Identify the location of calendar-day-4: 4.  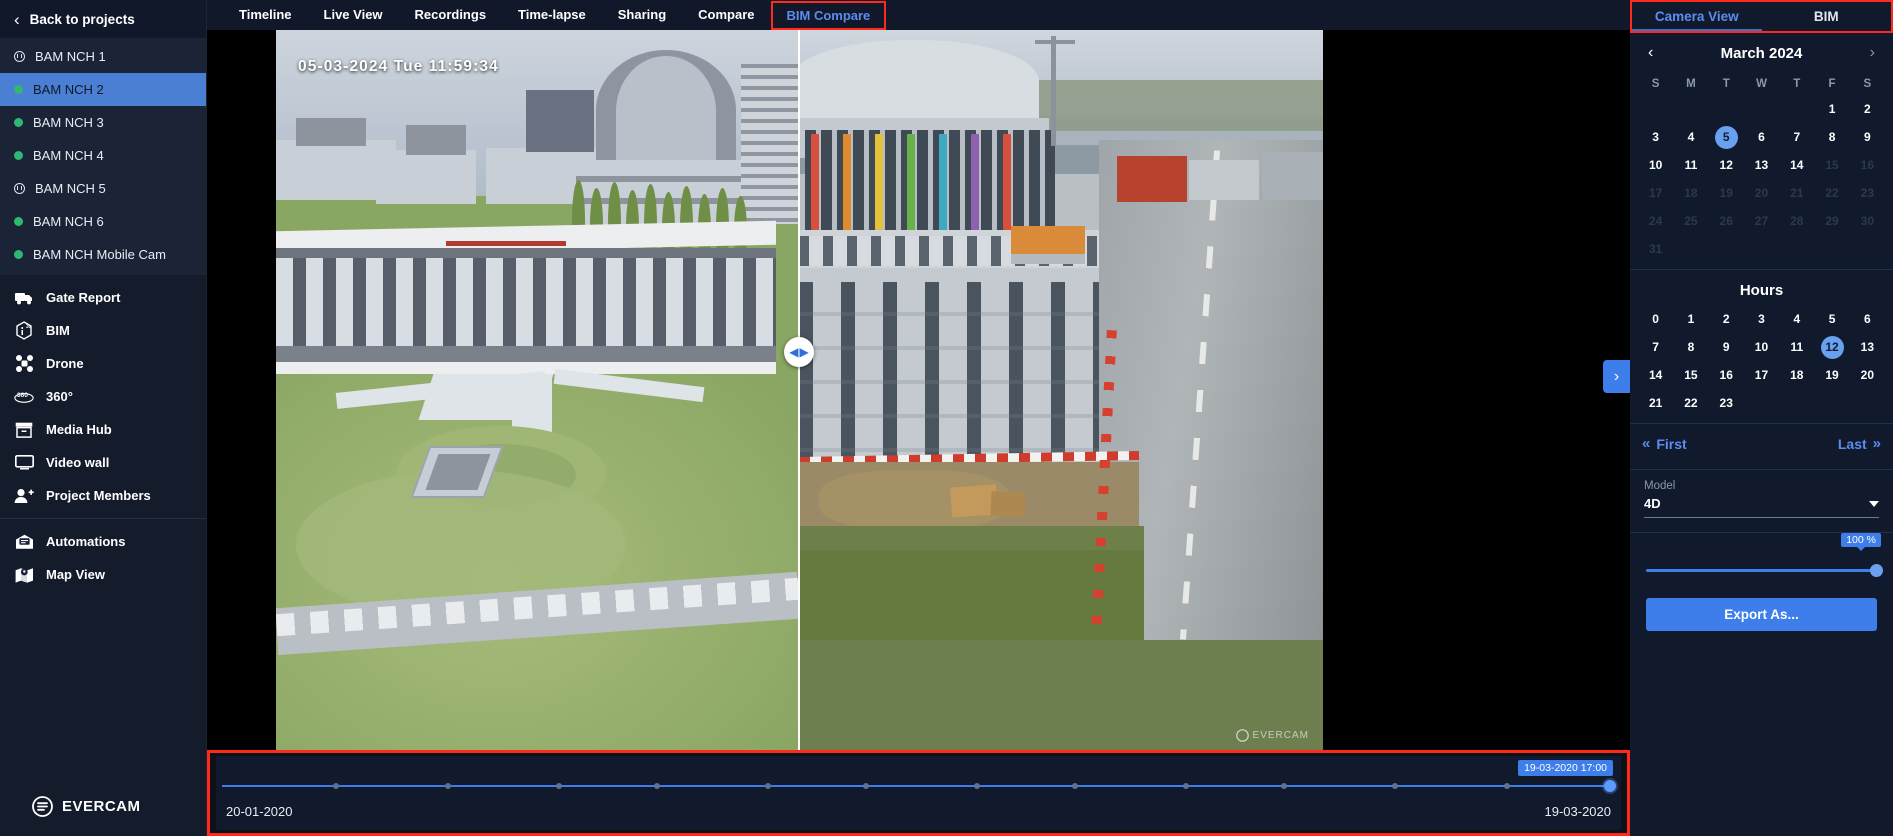
(1690, 137).